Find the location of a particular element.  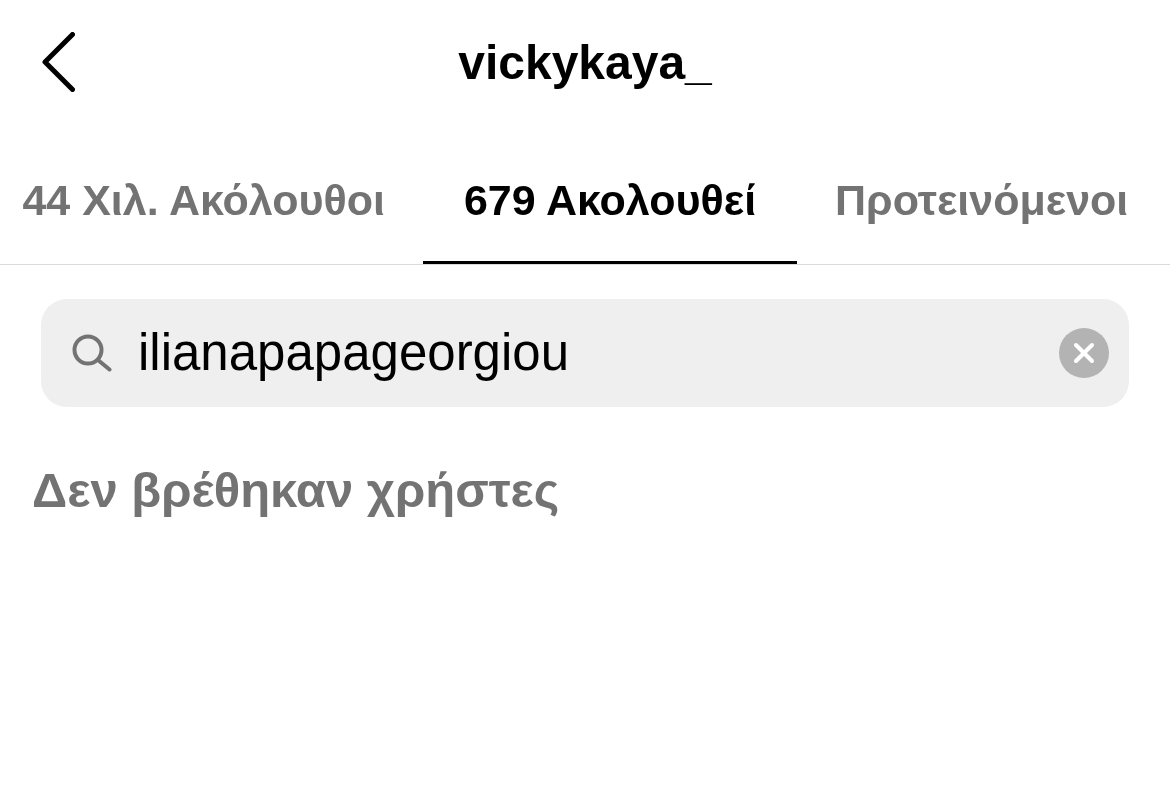

tab: 44 Χιλ. Ακόλουθοι is located at coordinates (211, 199).